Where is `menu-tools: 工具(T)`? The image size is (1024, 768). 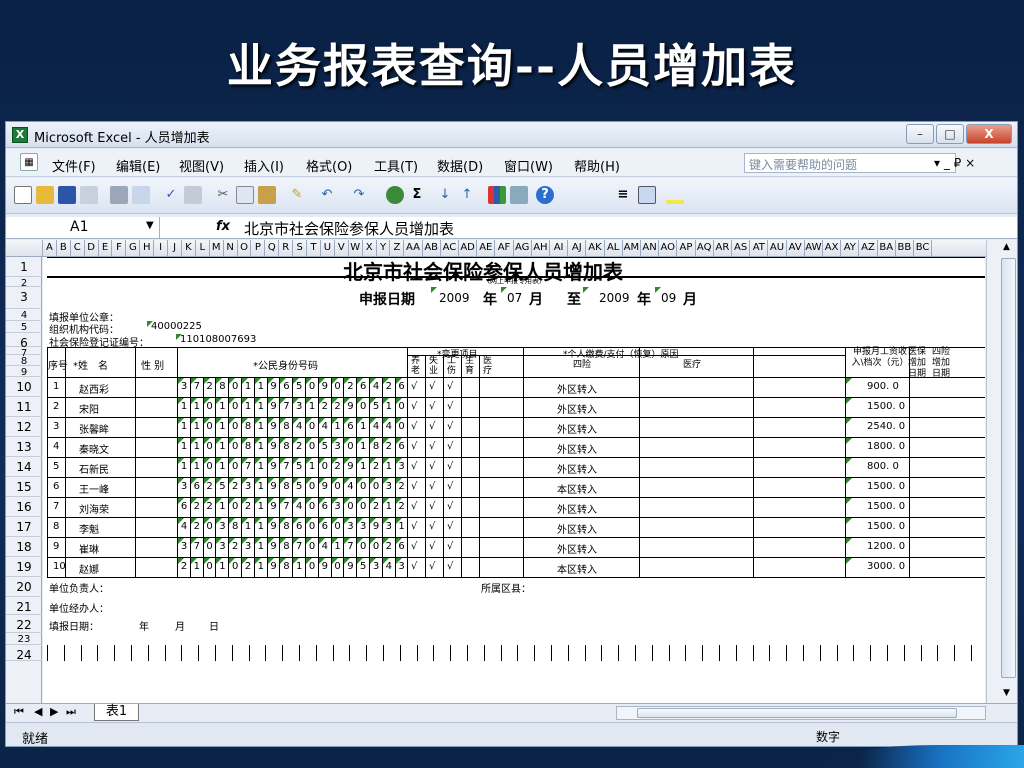 menu-tools: 工具(T) is located at coordinates (396, 165).